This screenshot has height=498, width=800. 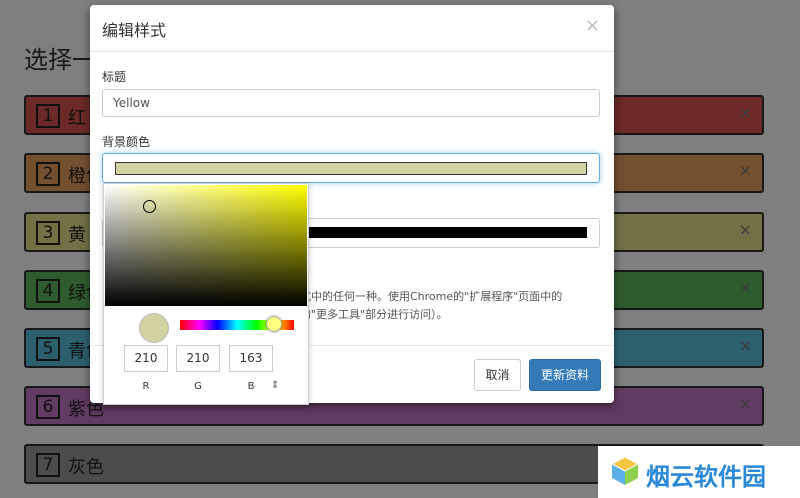 What do you see at coordinates (134, 30) in the screenshot?
I see `modal-title: 编辑样式` at bounding box center [134, 30].